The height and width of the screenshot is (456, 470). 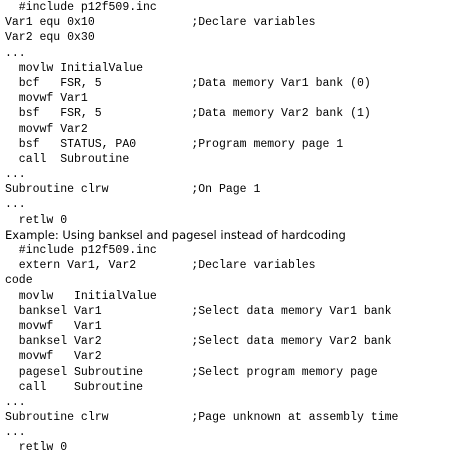 What do you see at coordinates (50, 38) in the screenshot?
I see `code-text: Var2 equ 0x30` at bounding box center [50, 38].